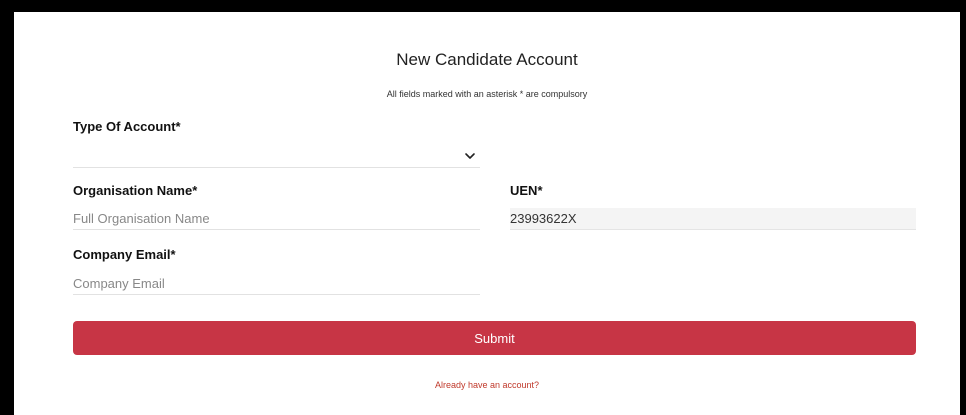  What do you see at coordinates (127, 126) in the screenshot?
I see `type-of-account-label: Type Of Account*` at bounding box center [127, 126].